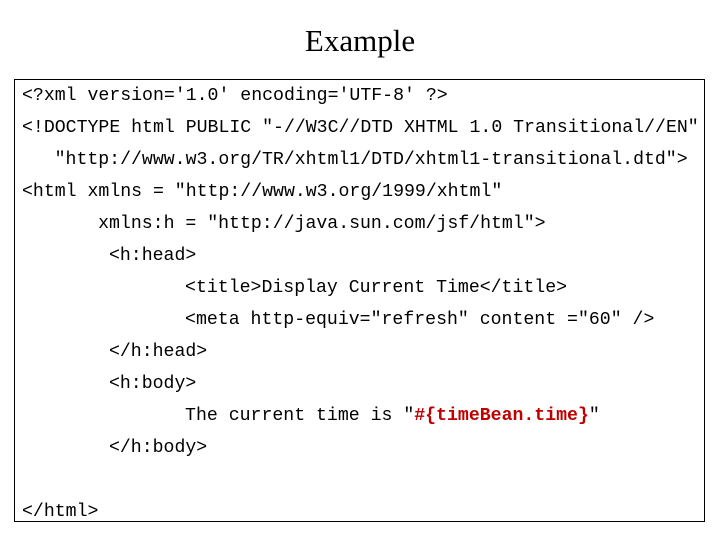  Describe the element at coordinates (357, 448) in the screenshot. I see `code-line: </h:body>` at that location.